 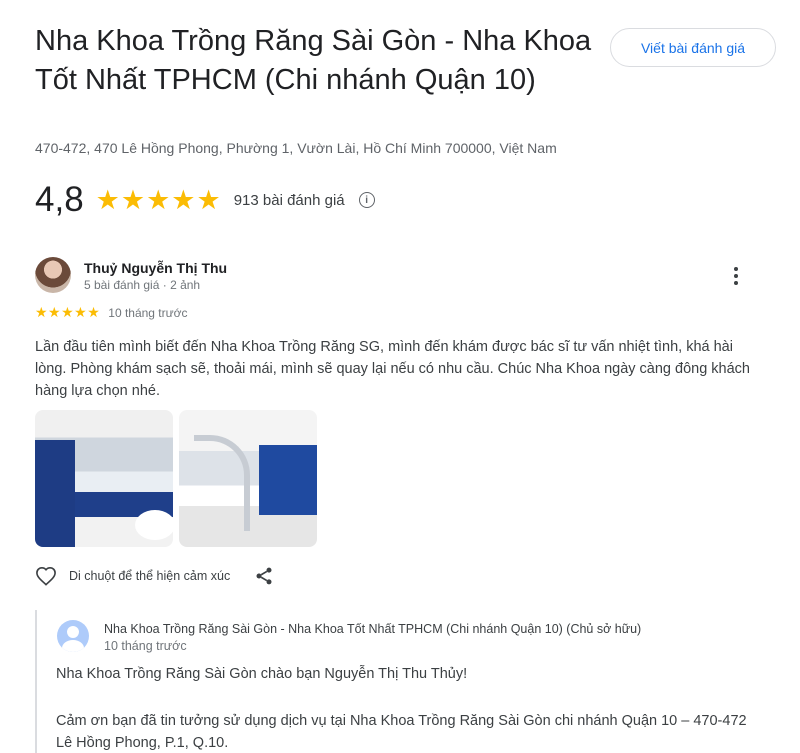 I want to click on owner-avatar, so click(x=73, y=636).